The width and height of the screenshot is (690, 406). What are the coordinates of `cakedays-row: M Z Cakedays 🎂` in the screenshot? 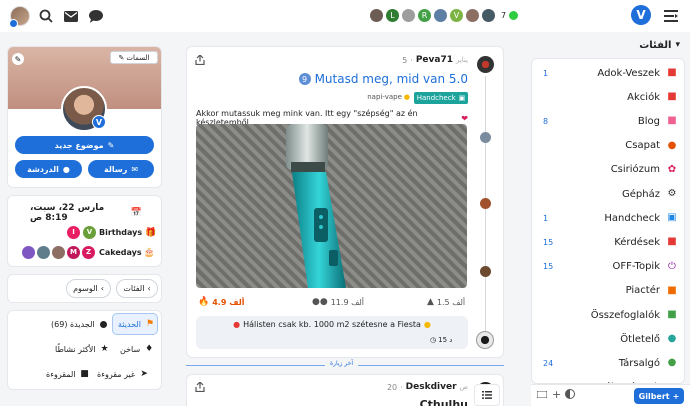 It's located at (88, 252).